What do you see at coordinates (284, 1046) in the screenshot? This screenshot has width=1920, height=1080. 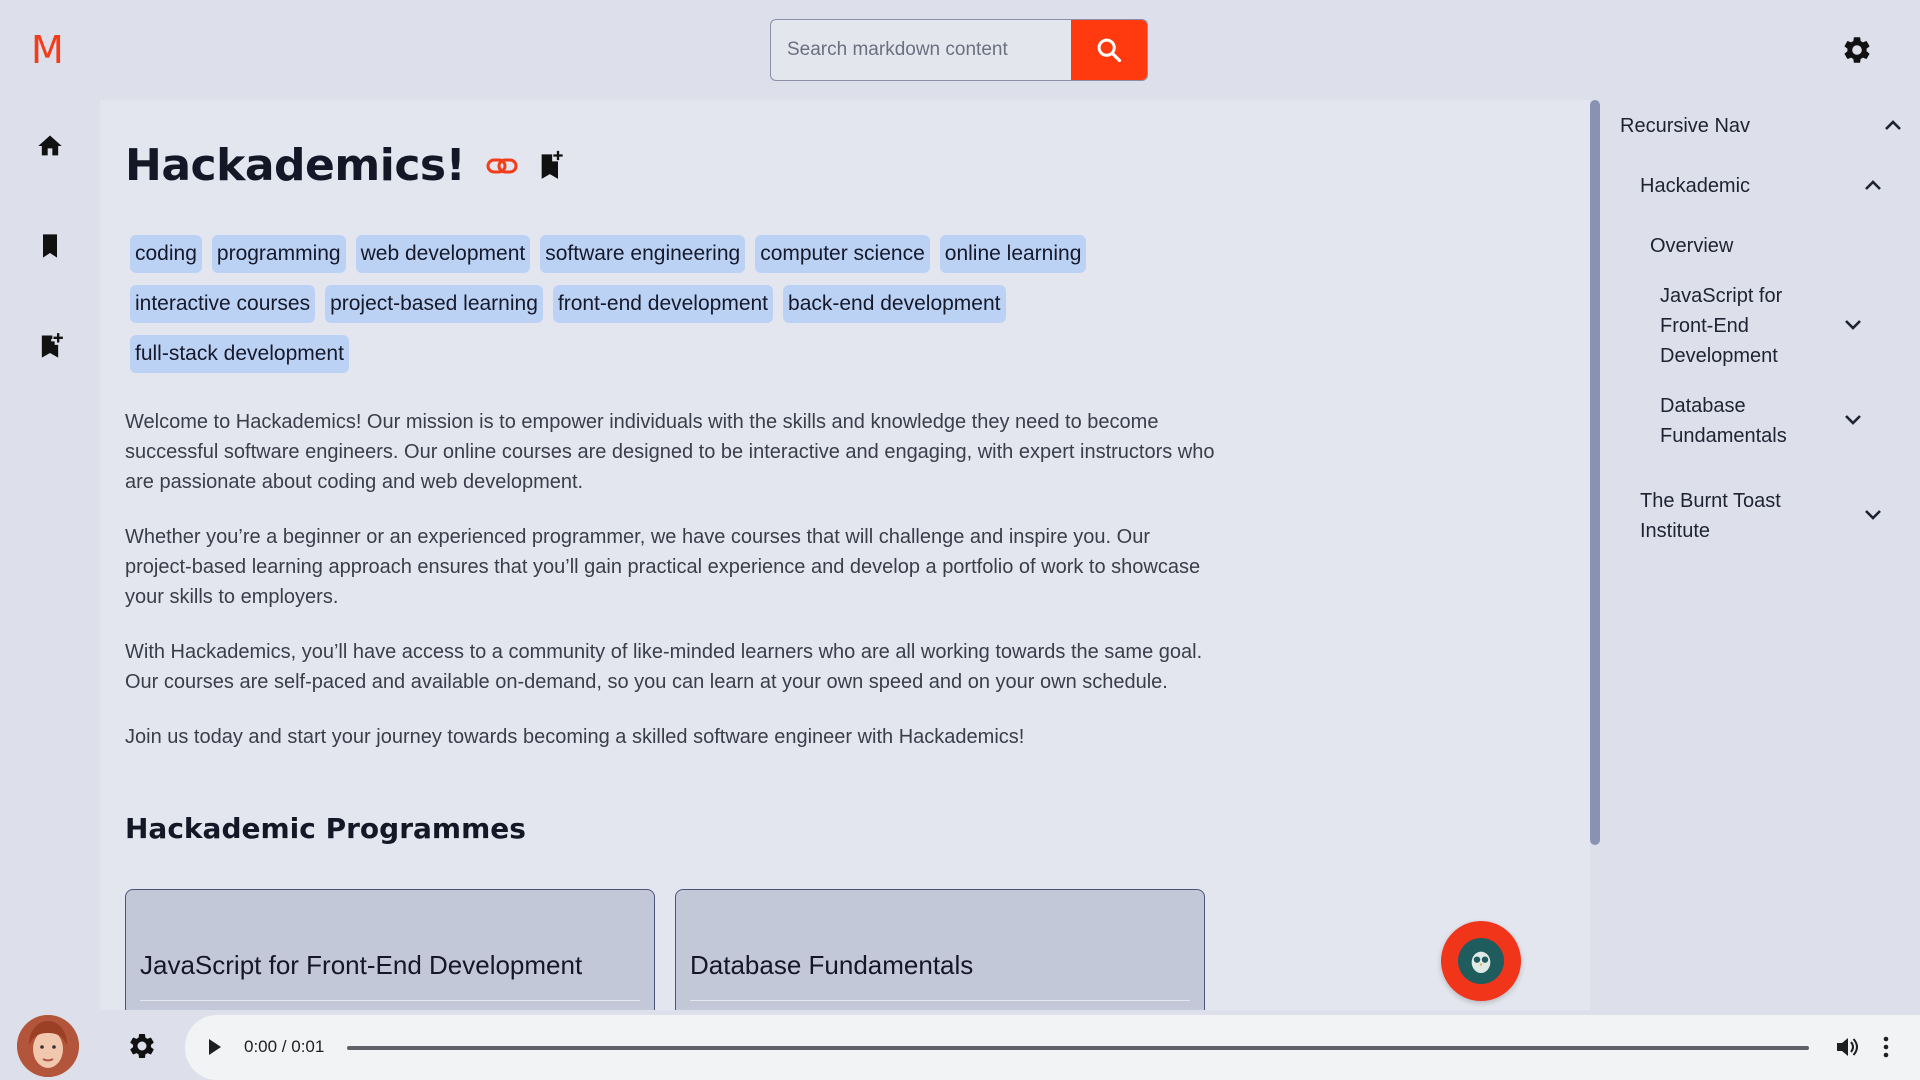 I see `playback-time: 0:00 / 0:01` at bounding box center [284, 1046].